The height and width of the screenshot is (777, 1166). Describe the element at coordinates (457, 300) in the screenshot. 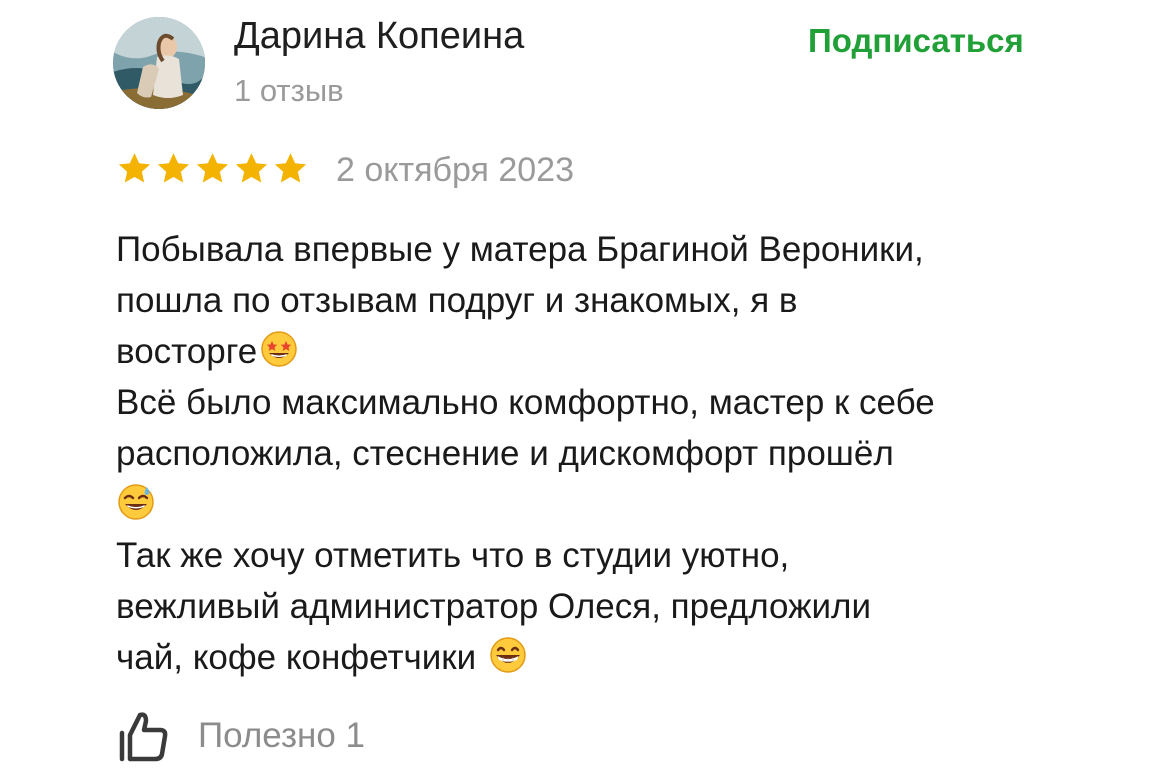

I see `review-line: пошла по отзывам подруг и знакомых, я в` at that location.